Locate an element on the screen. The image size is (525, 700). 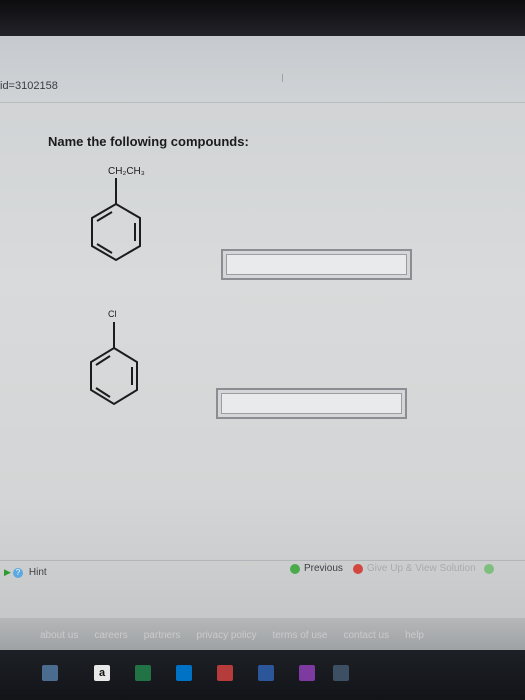
expand-arrow-icon: ▶ is located at coordinates (7, 572).